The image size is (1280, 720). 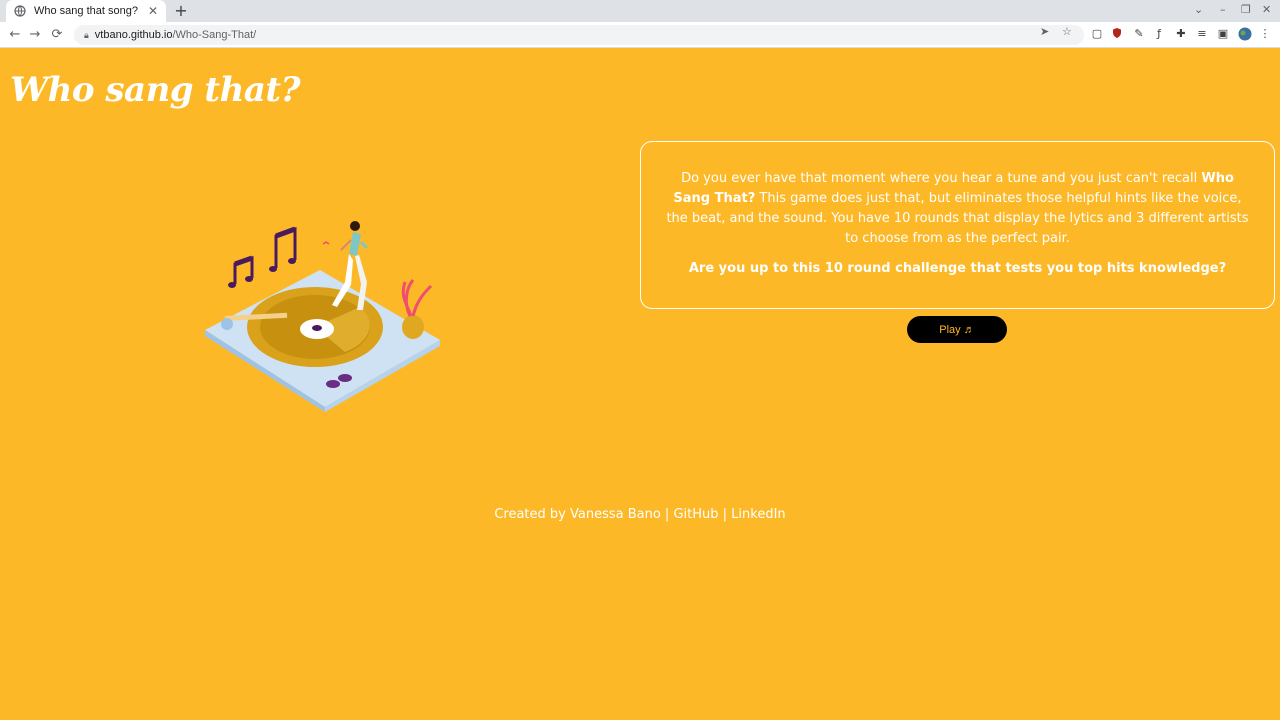 I want to click on globe-icon, so click(x=20, y=11).